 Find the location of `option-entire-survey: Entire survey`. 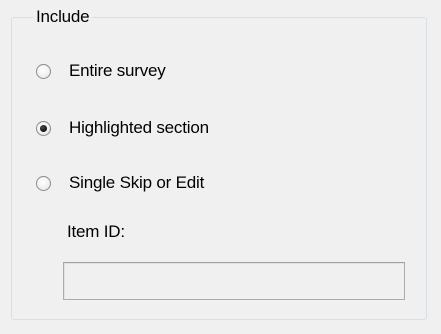

option-entire-survey: Entire survey is located at coordinates (101, 71).